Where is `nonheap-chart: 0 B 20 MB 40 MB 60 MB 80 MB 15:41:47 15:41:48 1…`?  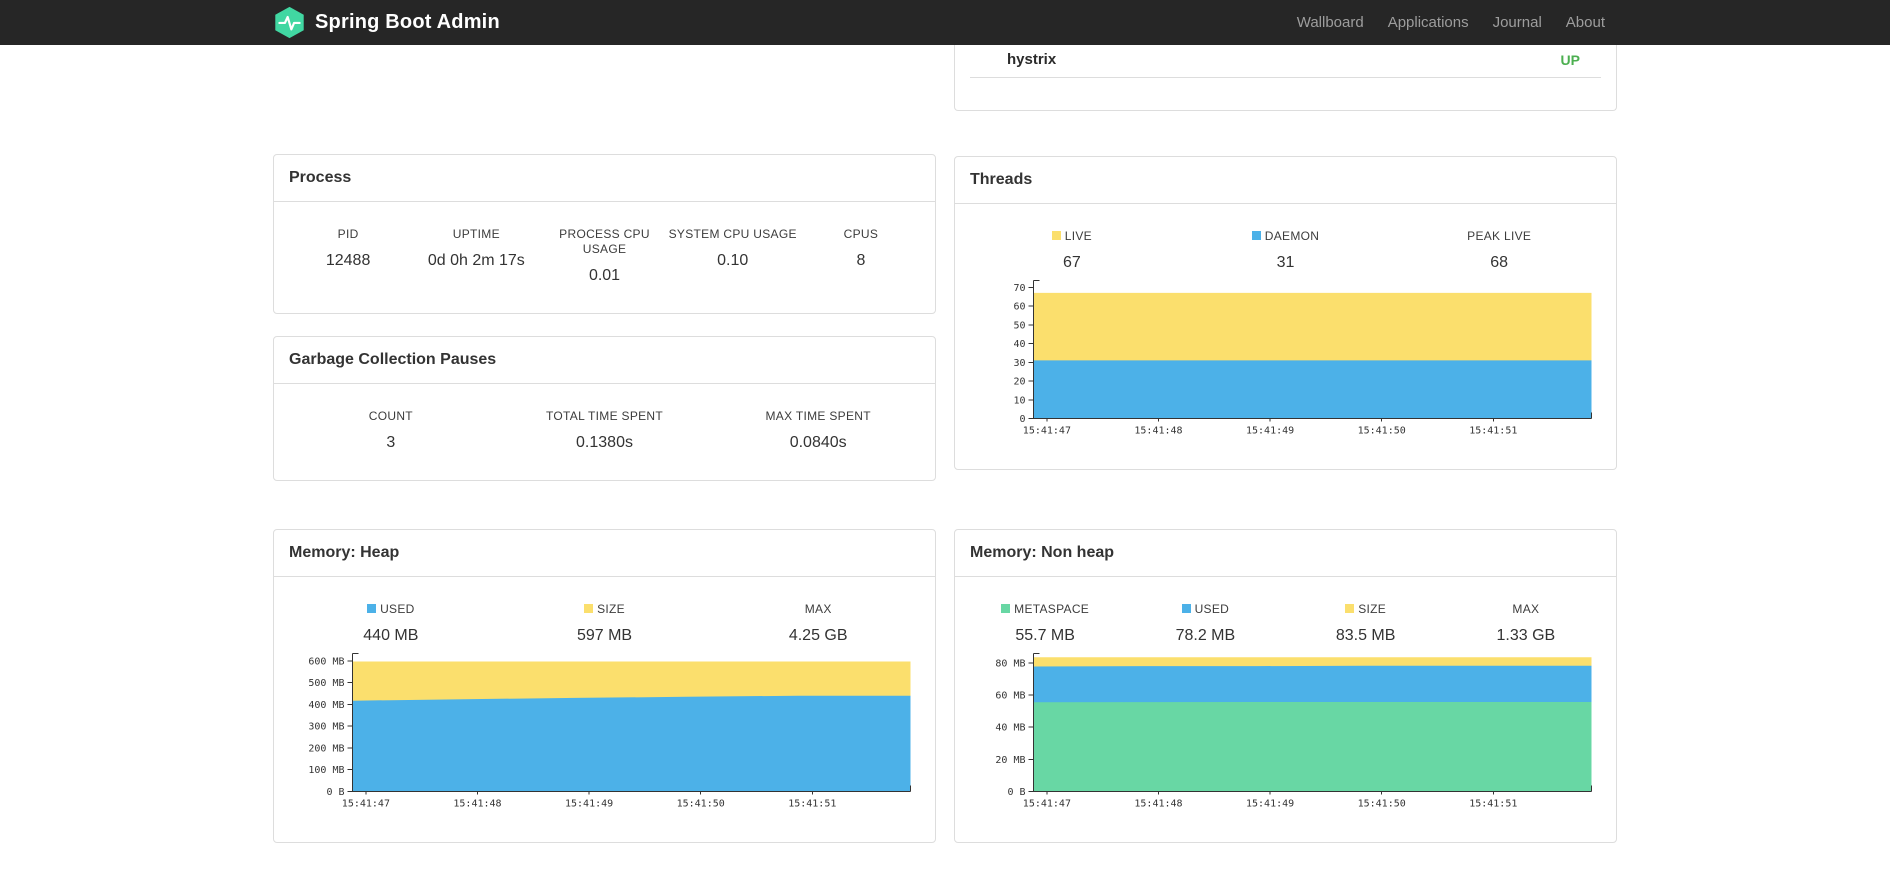
nonheap-chart: 0 B 20 MB 40 MB 60 MB 80 MB 15:41:47 15:41:48 1… is located at coordinates (1285, 743).